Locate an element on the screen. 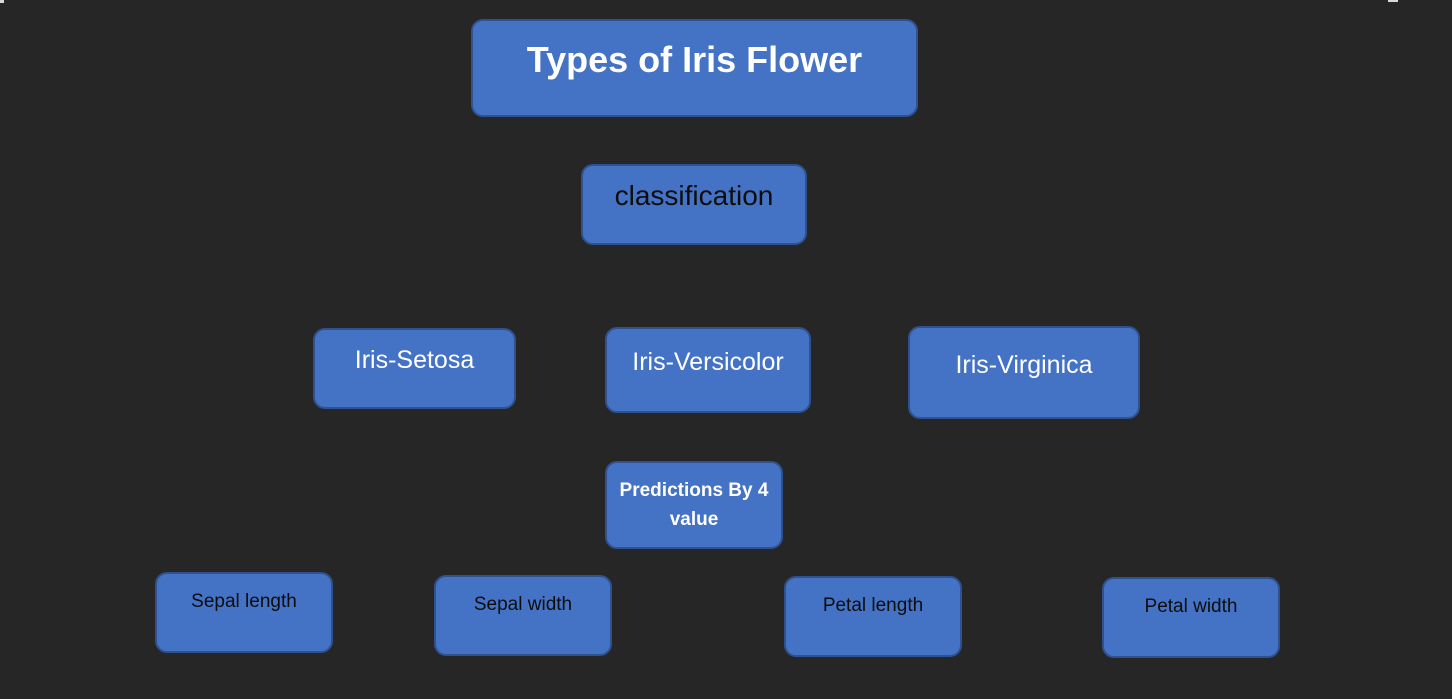 The image size is (1452, 699). prediction-node: Predictions By 4 value is located at coordinates (694, 505).